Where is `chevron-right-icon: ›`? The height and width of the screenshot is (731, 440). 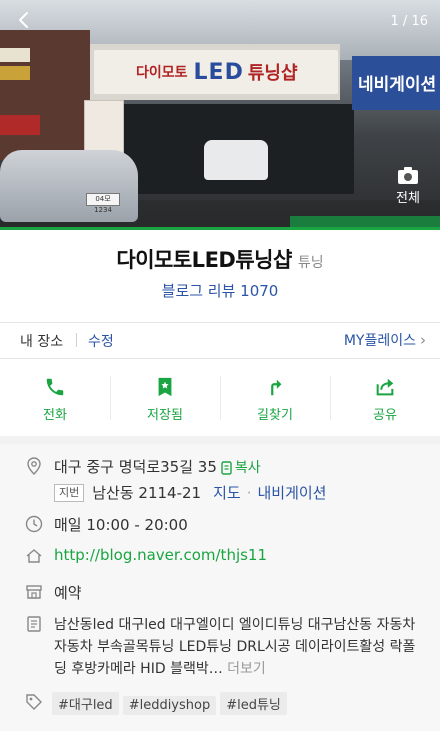 chevron-right-icon: › is located at coordinates (423, 340).